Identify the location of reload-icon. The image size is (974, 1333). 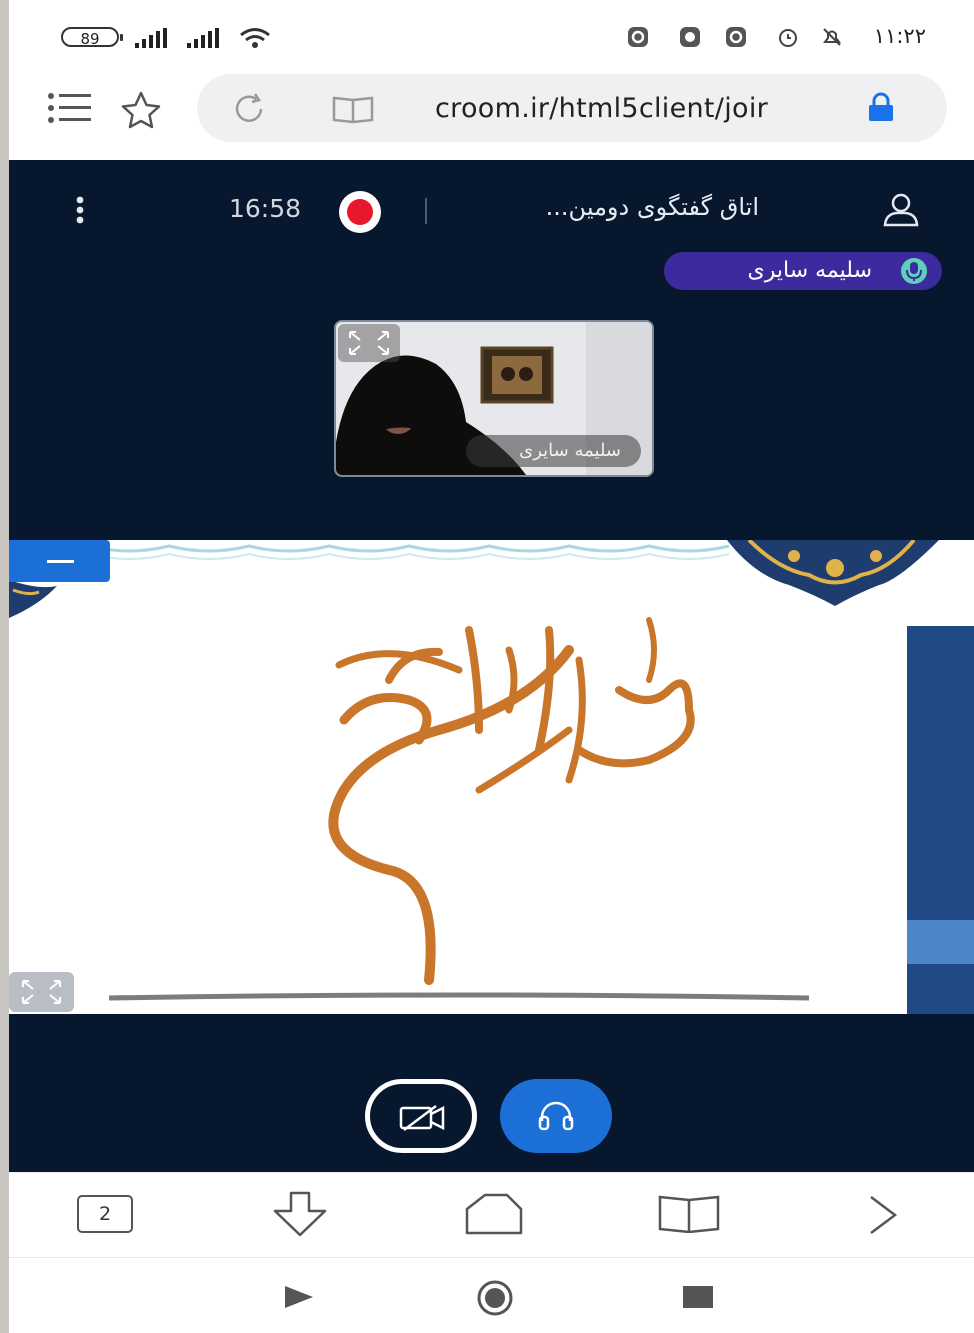
(250, 109).